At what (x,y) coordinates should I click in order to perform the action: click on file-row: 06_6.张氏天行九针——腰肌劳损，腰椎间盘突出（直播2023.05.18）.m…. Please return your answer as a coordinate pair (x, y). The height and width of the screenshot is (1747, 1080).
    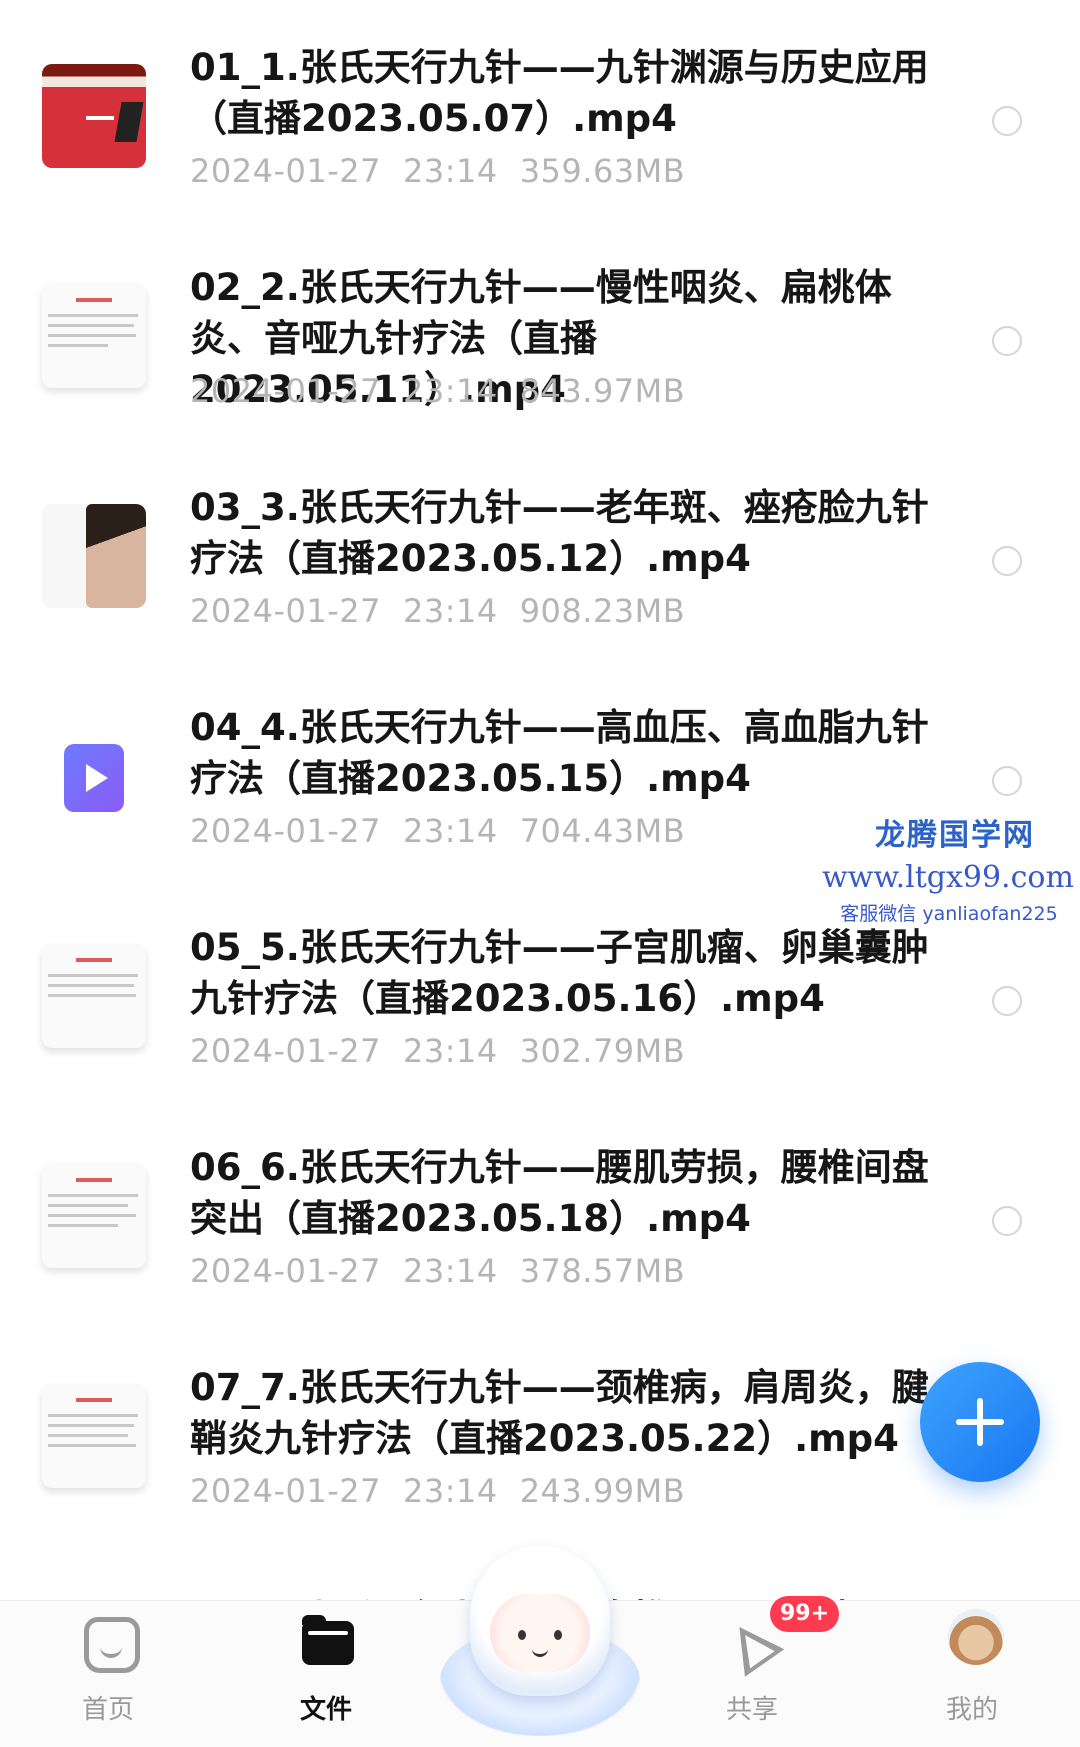
    Looking at the image, I should click on (540, 1210).